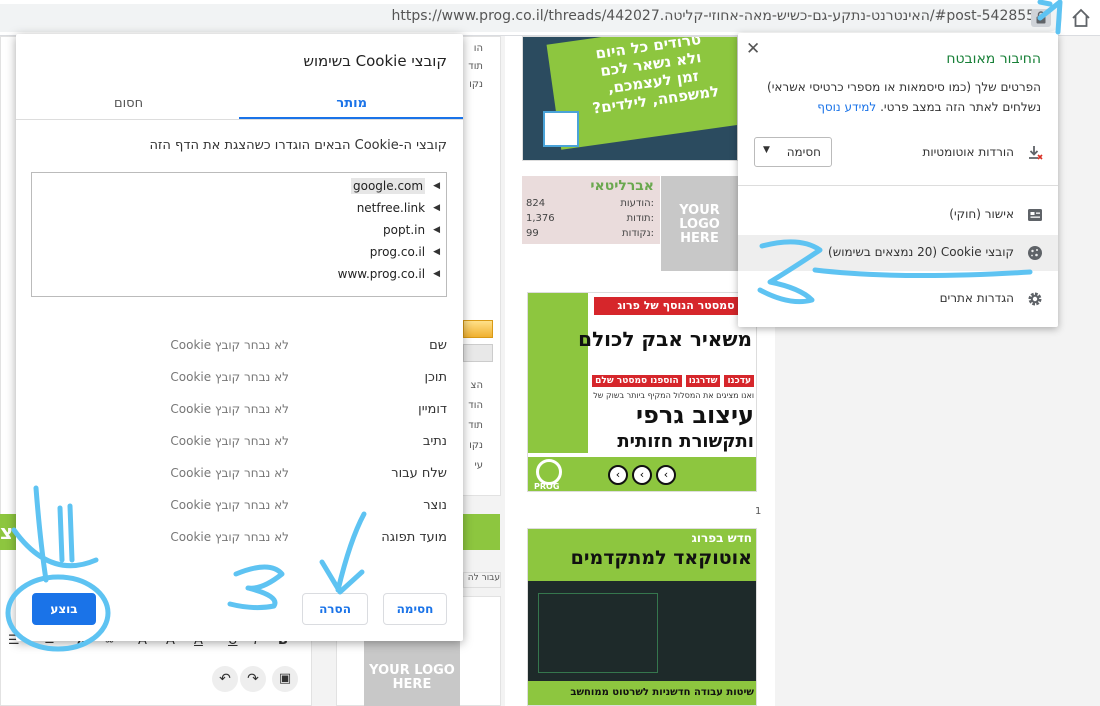 The height and width of the screenshot is (706, 1100). Describe the element at coordinates (479, 465) in the screenshot. I see `snippet-8: עי` at that location.